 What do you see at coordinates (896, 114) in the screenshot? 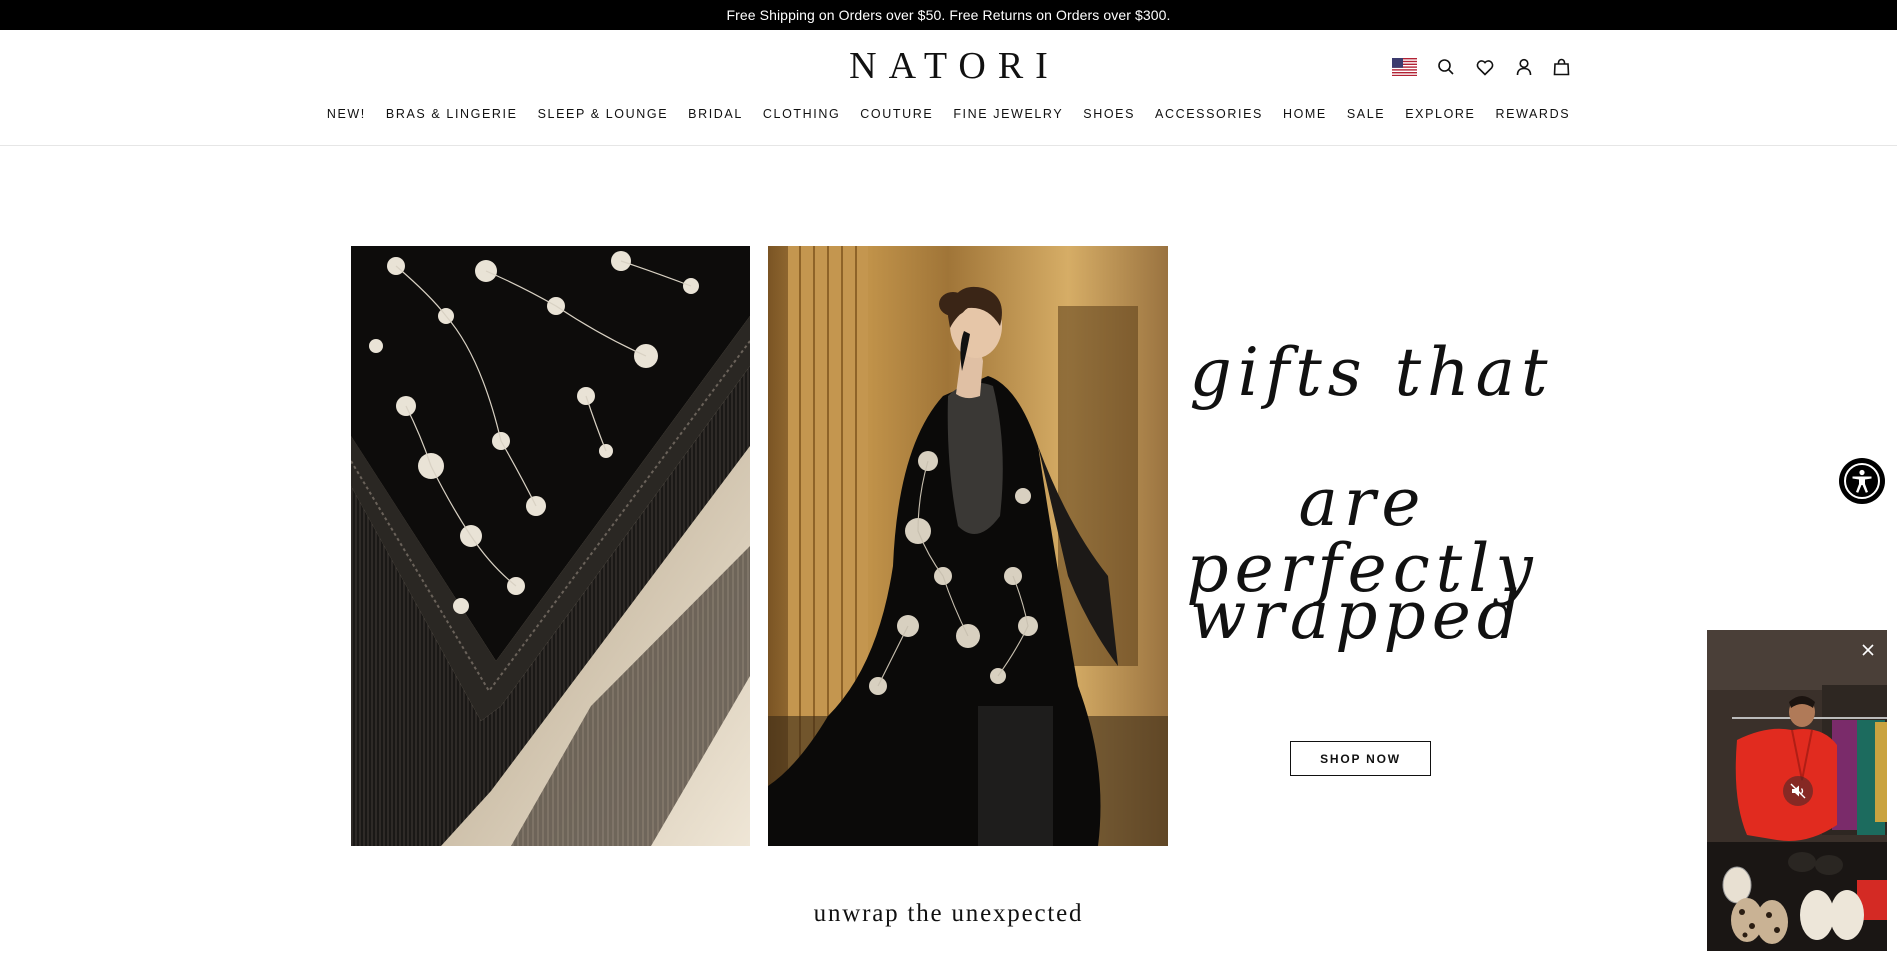
I see `nav-item-couture: COUTURE` at bounding box center [896, 114].